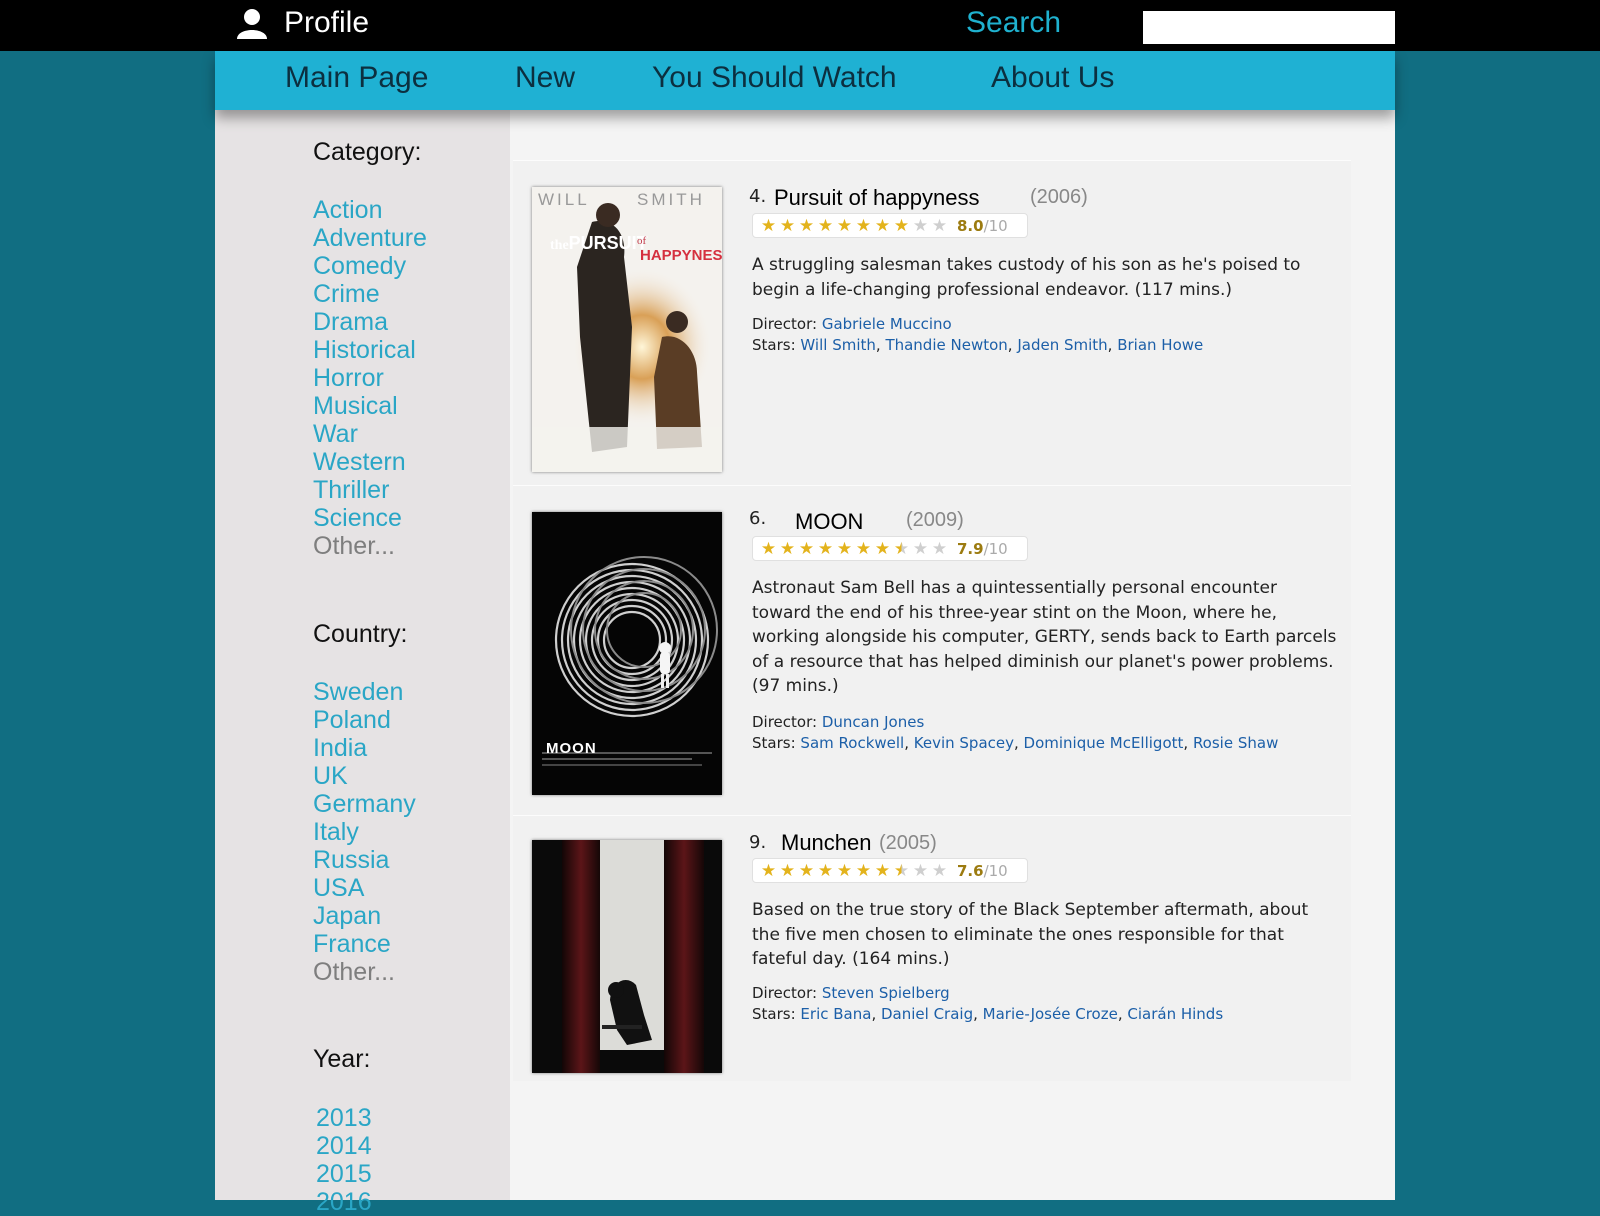 Image resolution: width=1600 pixels, height=1216 pixels. I want to click on category-item: Crime, so click(370, 294).